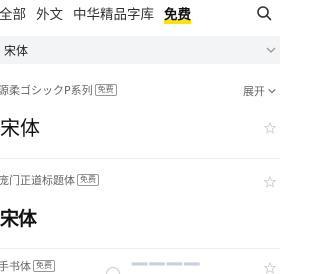 The width and height of the screenshot is (320, 274). I want to click on font-name: 庞门正道标题体, so click(37, 180).